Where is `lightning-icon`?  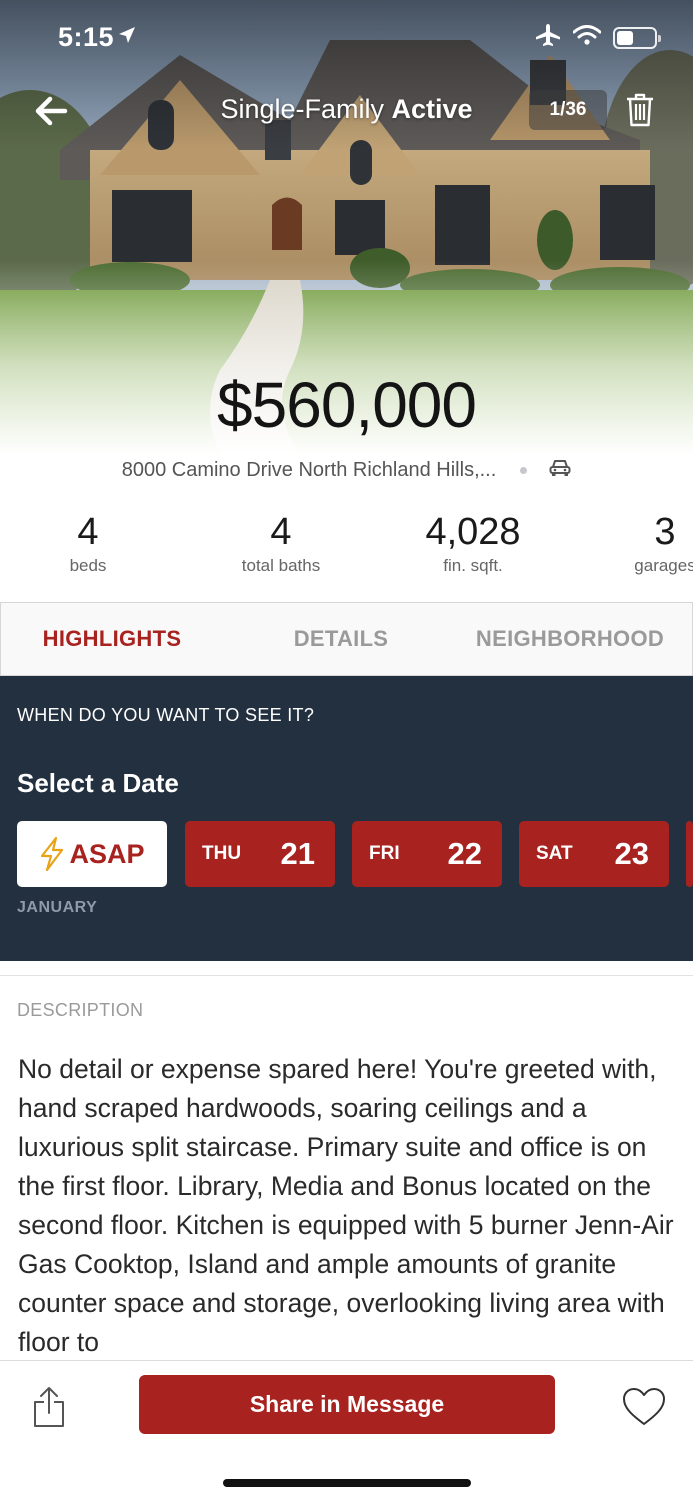
lightning-icon is located at coordinates (52, 854).